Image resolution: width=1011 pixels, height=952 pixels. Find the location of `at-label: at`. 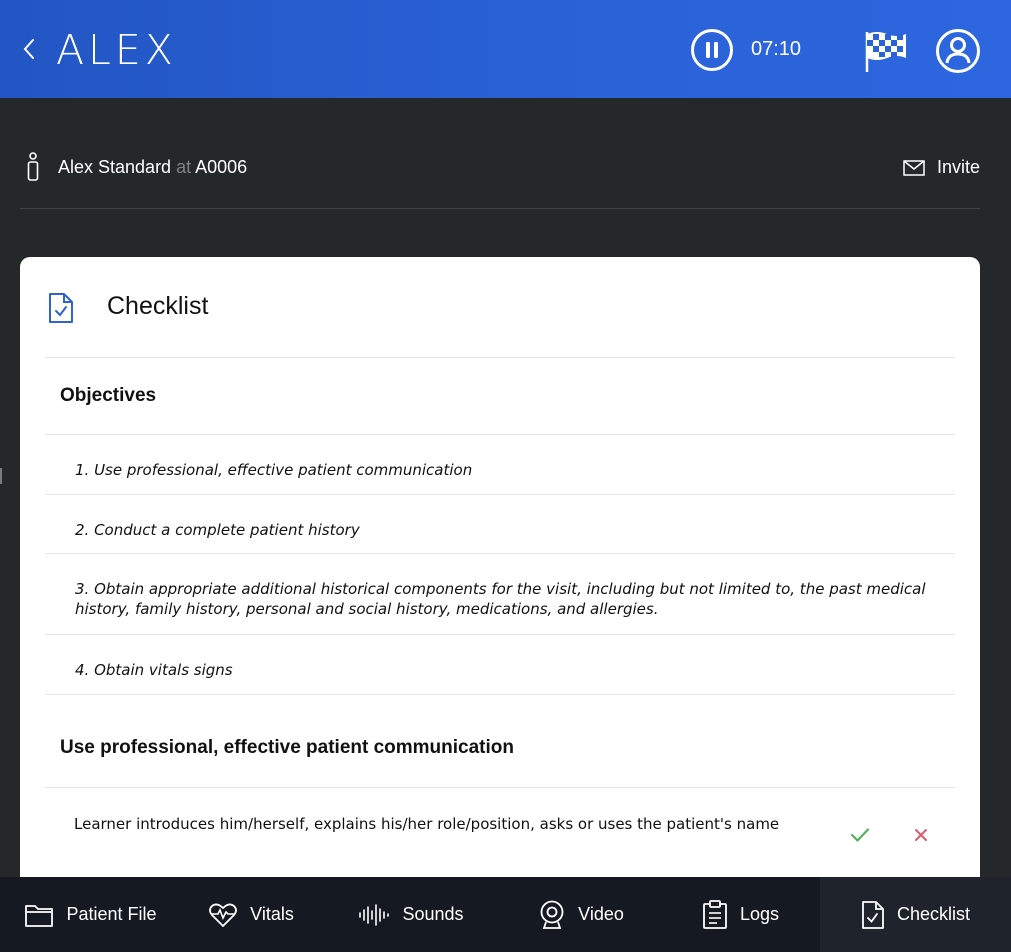

at-label: at is located at coordinates (184, 167).